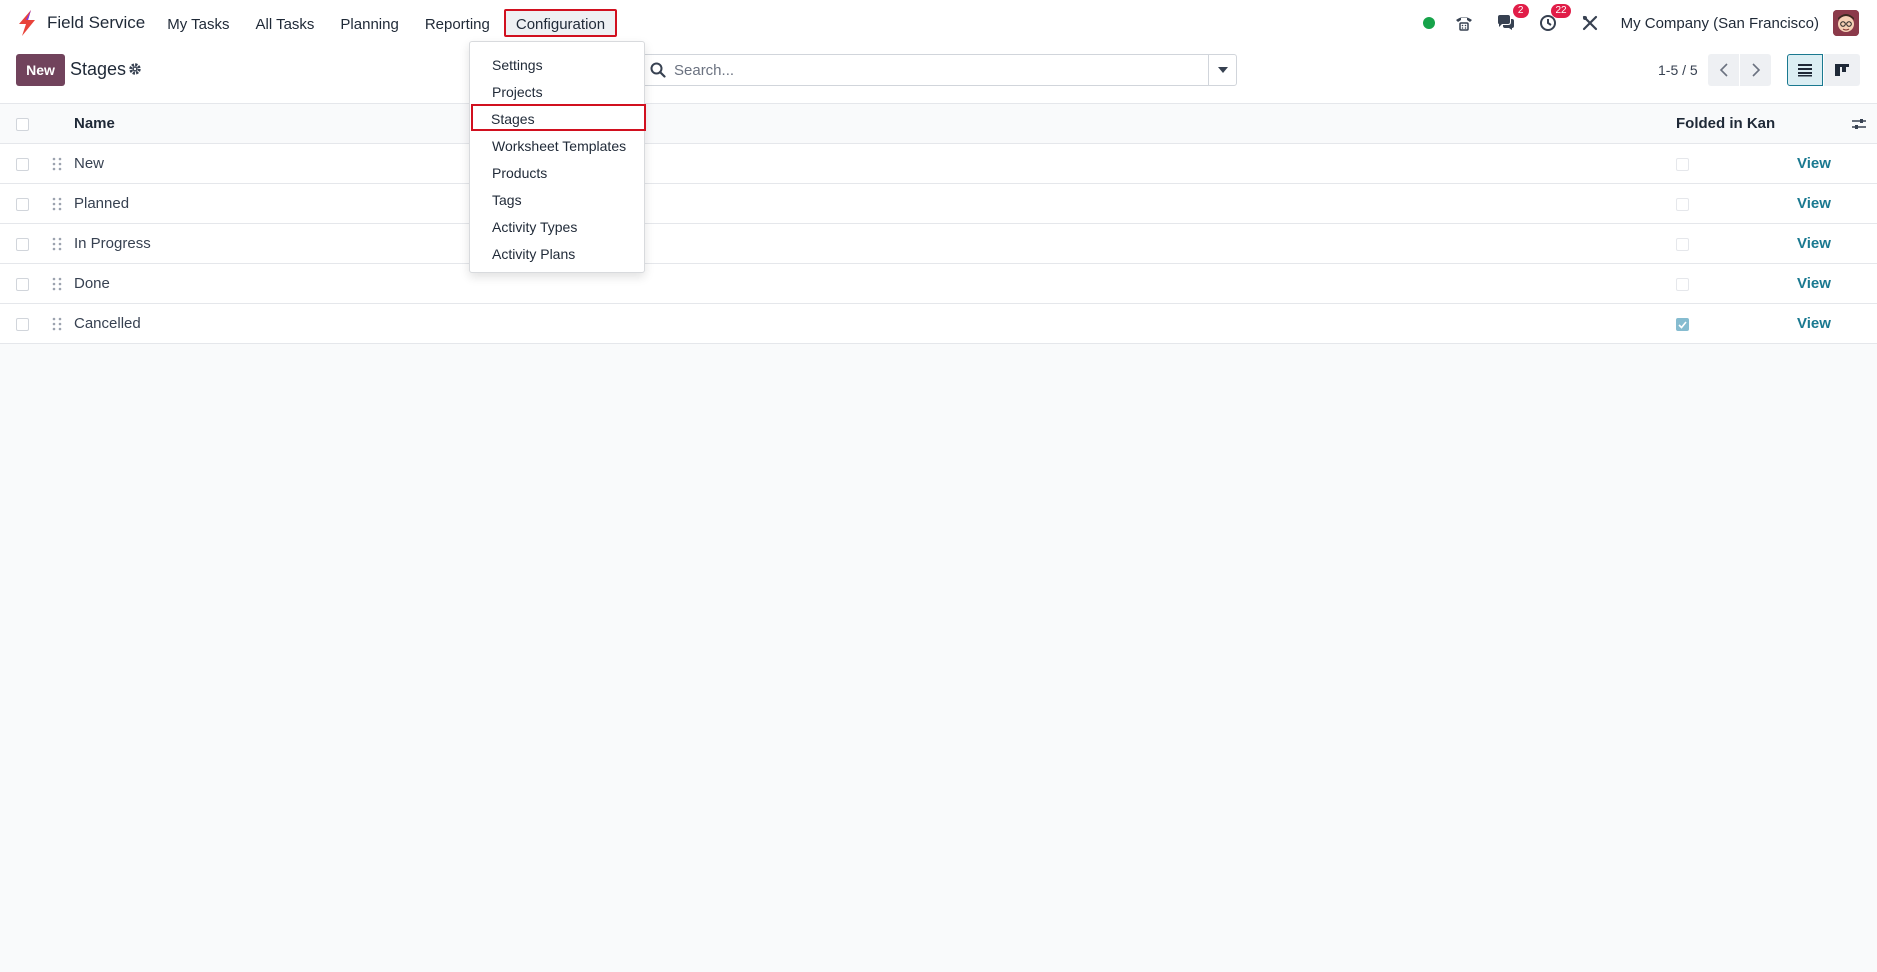 This screenshot has width=1877, height=972. Describe the element at coordinates (1678, 70) in the screenshot. I see `pager-value: 1-5 / 5` at that location.